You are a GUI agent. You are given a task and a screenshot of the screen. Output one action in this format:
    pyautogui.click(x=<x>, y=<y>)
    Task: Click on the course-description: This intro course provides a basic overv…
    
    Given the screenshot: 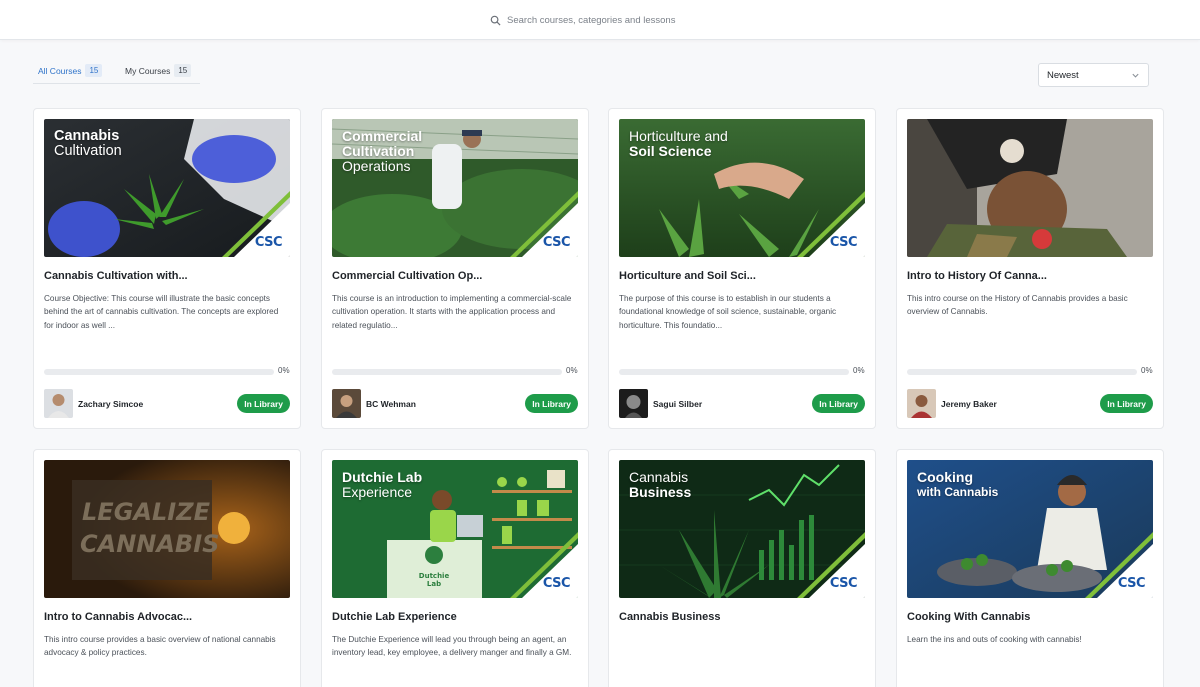 What is the action you would take?
    pyautogui.click(x=160, y=646)
    